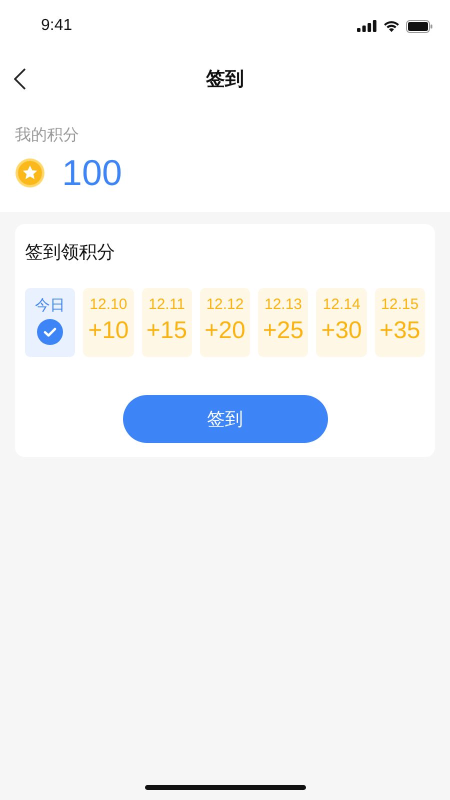 This screenshot has height=800, width=450. I want to click on check-icon, so click(50, 332).